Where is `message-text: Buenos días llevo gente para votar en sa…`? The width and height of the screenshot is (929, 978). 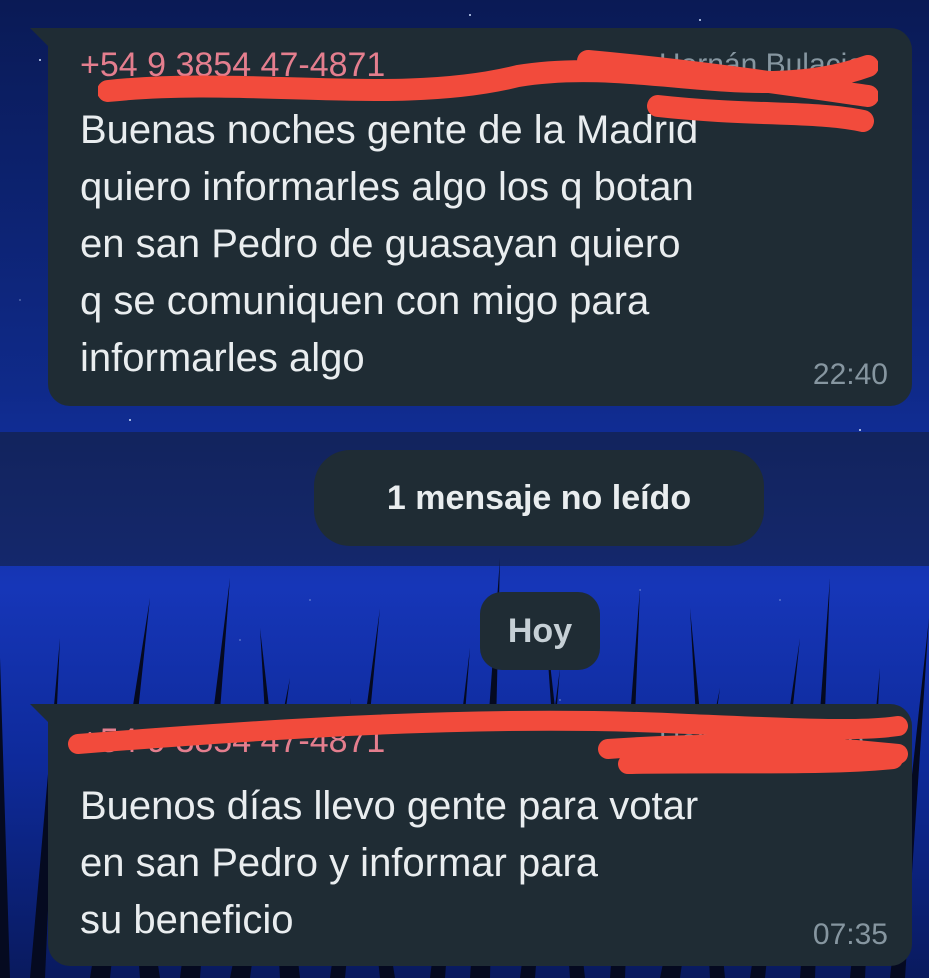
message-text: Buenos días llevo gente para votar en sa… is located at coordinates (389, 863).